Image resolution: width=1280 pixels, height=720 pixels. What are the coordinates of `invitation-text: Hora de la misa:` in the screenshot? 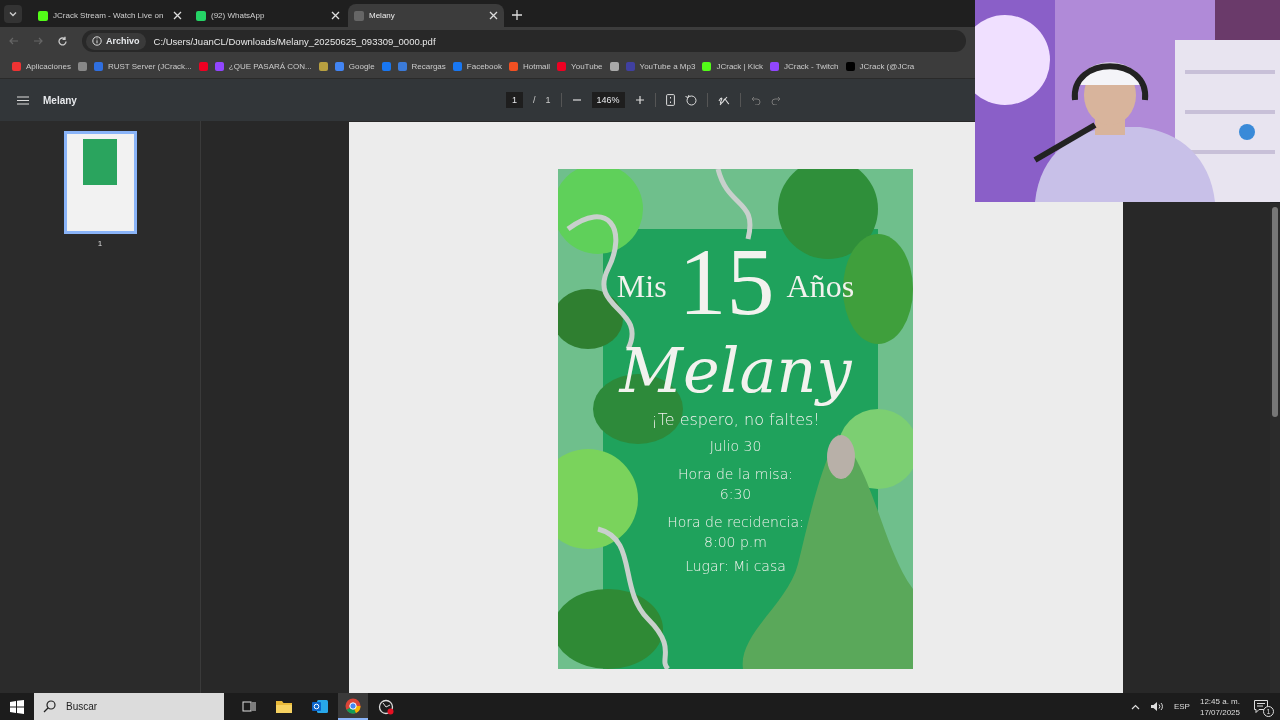 It's located at (735, 474).